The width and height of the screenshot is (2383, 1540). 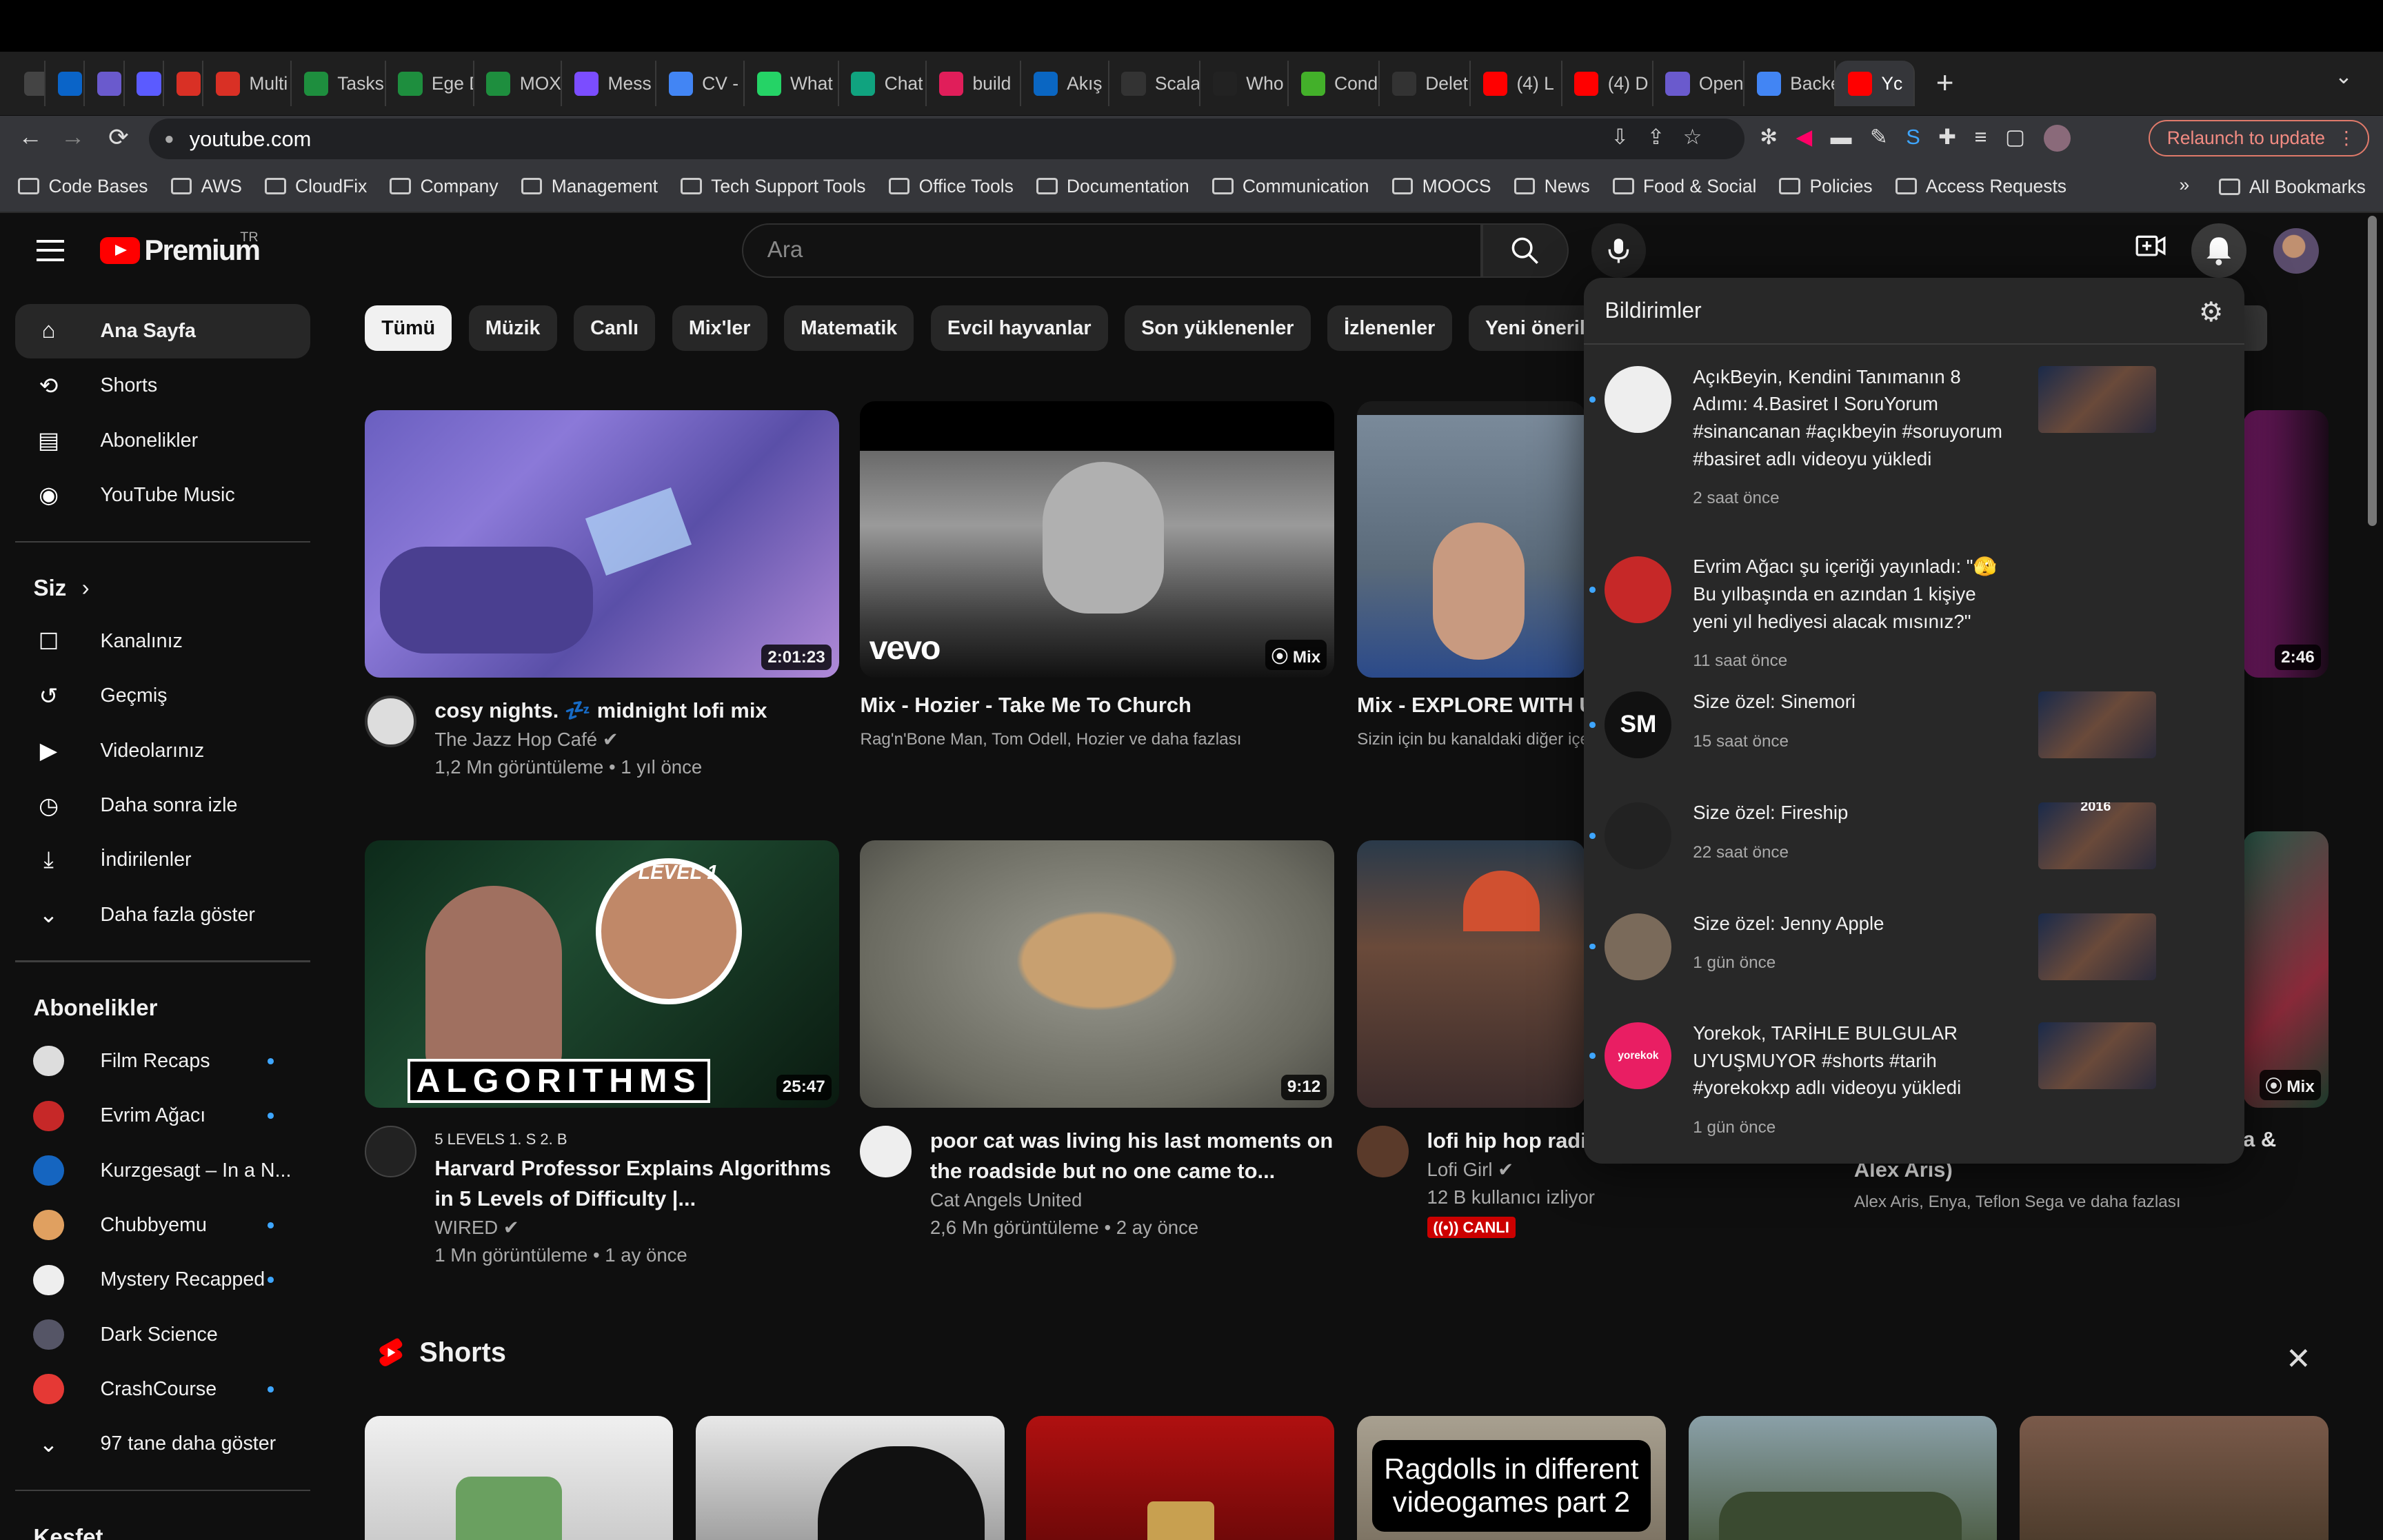 I want to click on browser-tab: Scala, so click(x=1155, y=84).